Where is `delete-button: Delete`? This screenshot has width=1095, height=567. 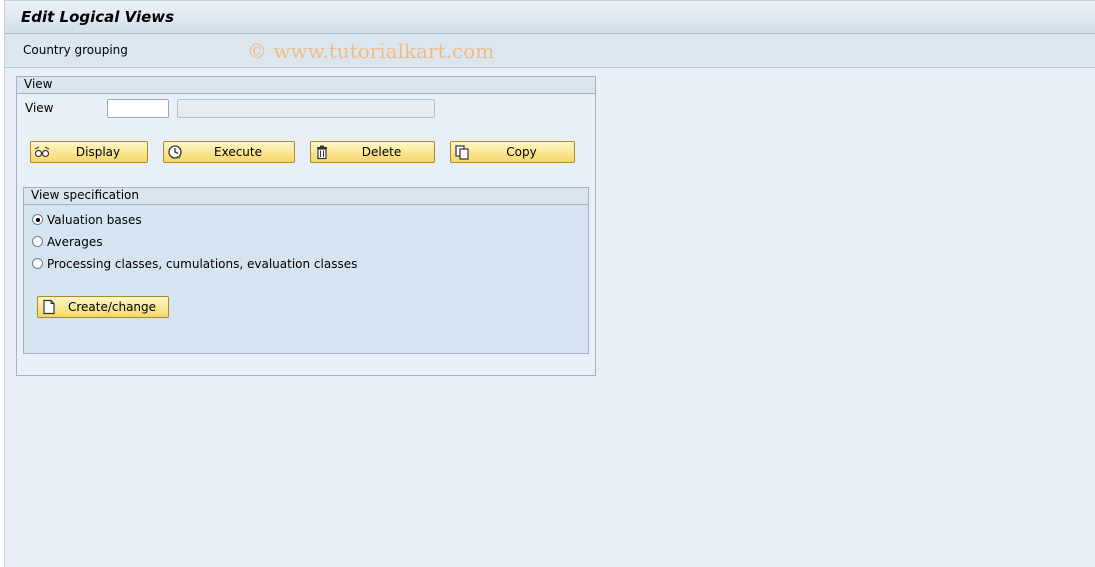
delete-button: Delete is located at coordinates (372, 152).